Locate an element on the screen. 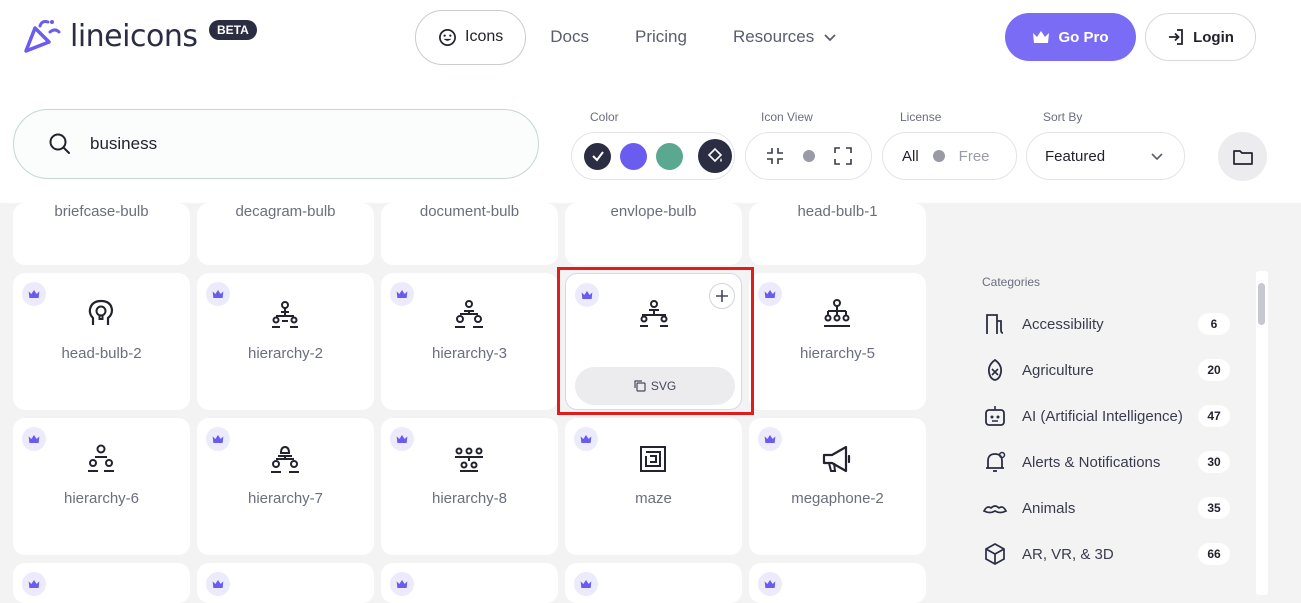 This screenshot has height=603, width=1301. category-label: Alerts & Notifications is located at coordinates (1091, 462).